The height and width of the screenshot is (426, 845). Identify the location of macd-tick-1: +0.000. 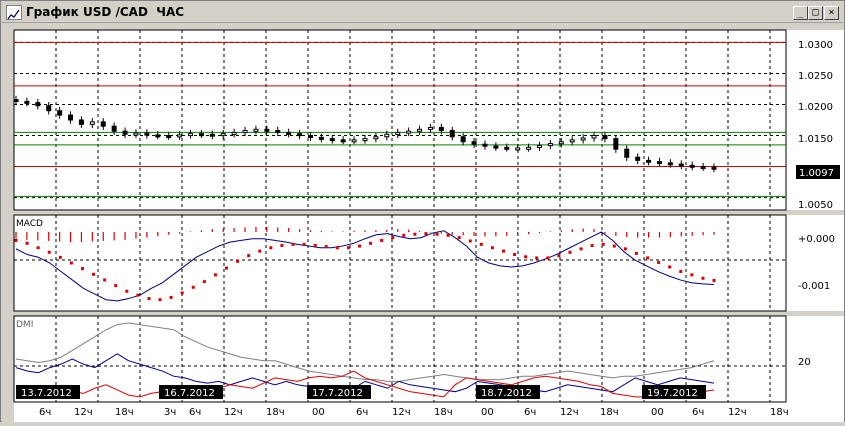
(816, 239).